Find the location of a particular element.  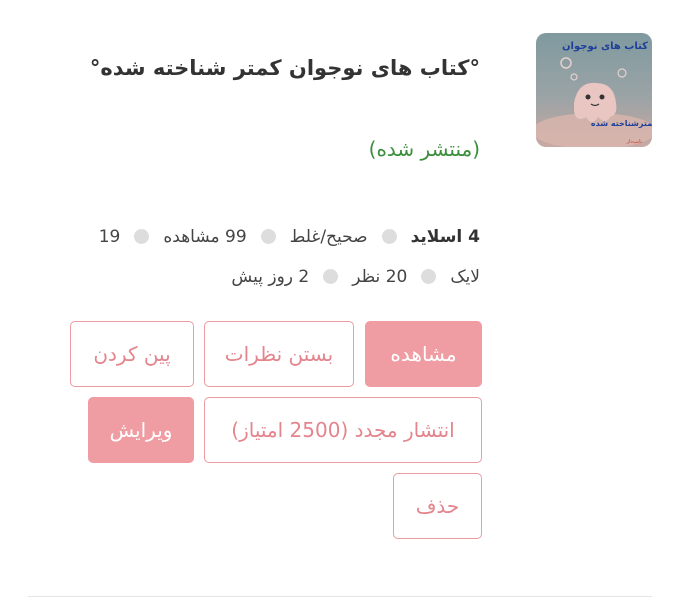

comments-count: 20 نظر is located at coordinates (380, 277).